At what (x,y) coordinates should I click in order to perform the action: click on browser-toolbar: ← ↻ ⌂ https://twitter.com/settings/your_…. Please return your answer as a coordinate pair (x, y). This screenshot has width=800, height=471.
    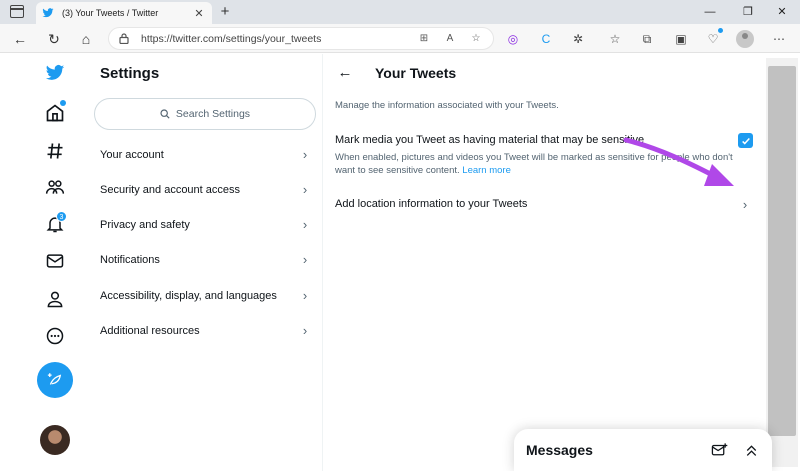
    Looking at the image, I should click on (400, 38).